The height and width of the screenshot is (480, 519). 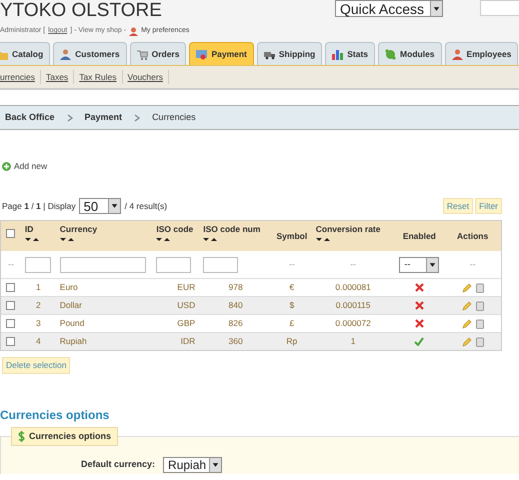 I want to click on nav-tab: Catalog, so click(x=25, y=53).